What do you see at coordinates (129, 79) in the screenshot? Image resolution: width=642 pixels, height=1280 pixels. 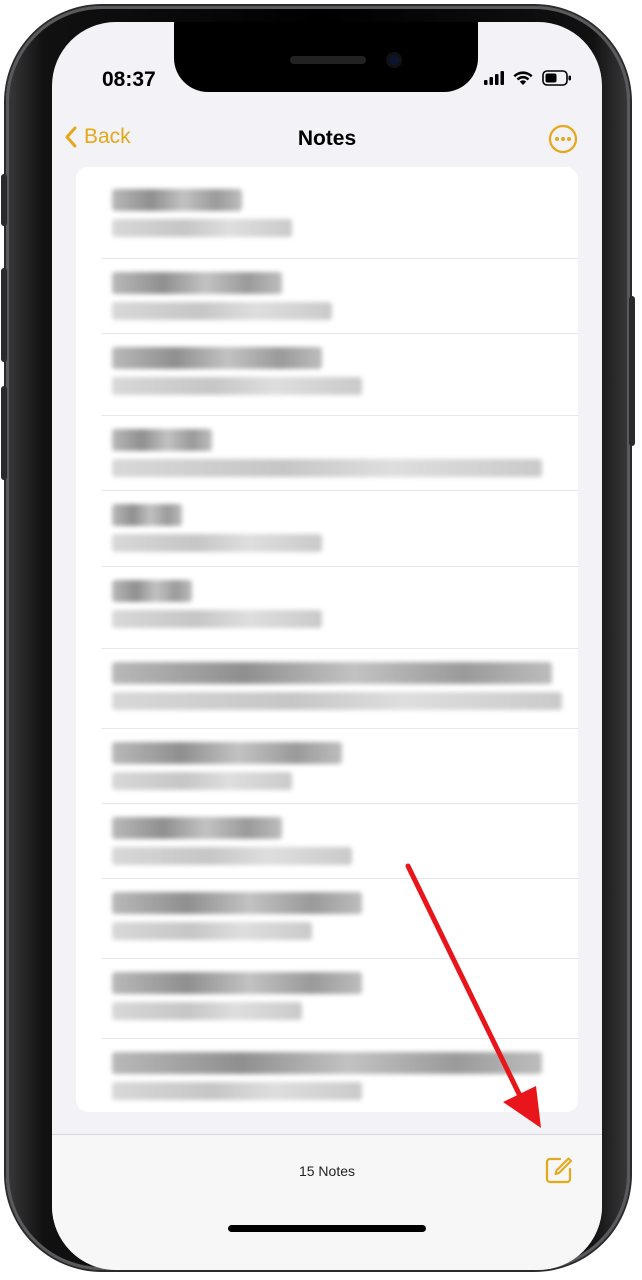 I see `status-time: 08:37` at bounding box center [129, 79].